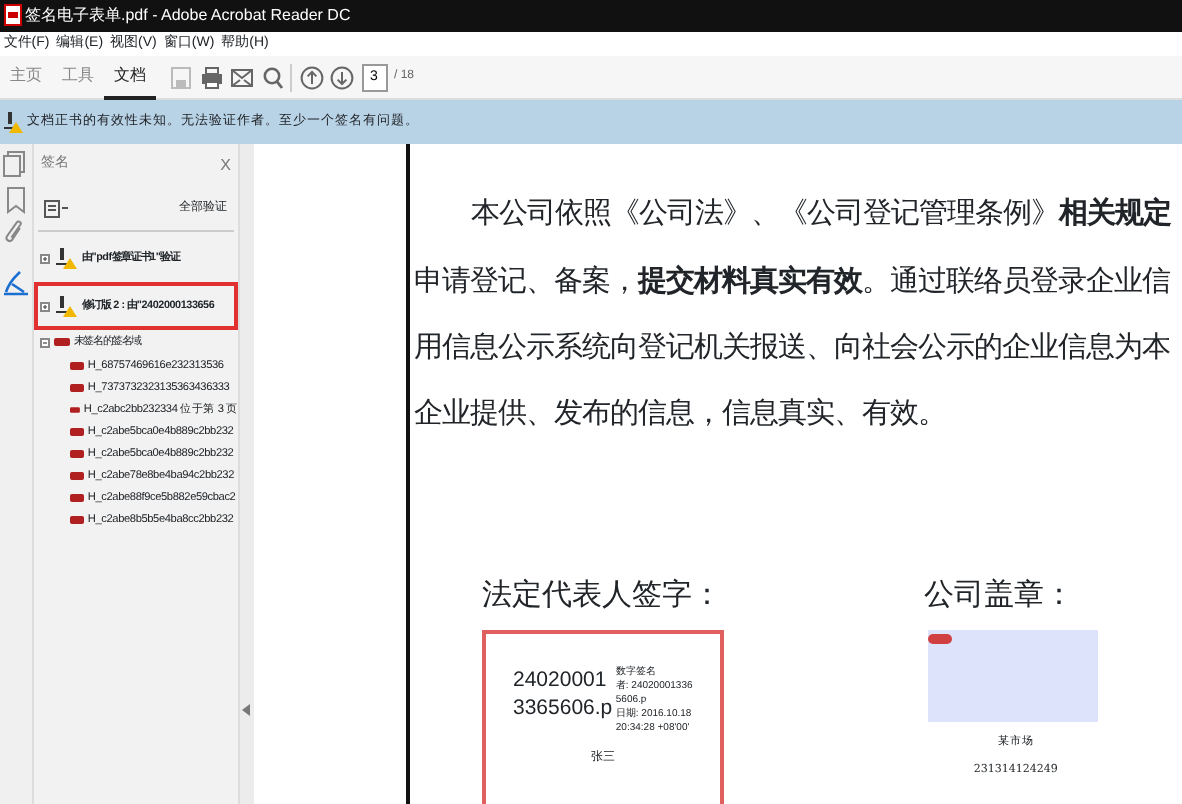  Describe the element at coordinates (246, 710) in the screenshot. I see `collapse-arrow-icon` at that location.